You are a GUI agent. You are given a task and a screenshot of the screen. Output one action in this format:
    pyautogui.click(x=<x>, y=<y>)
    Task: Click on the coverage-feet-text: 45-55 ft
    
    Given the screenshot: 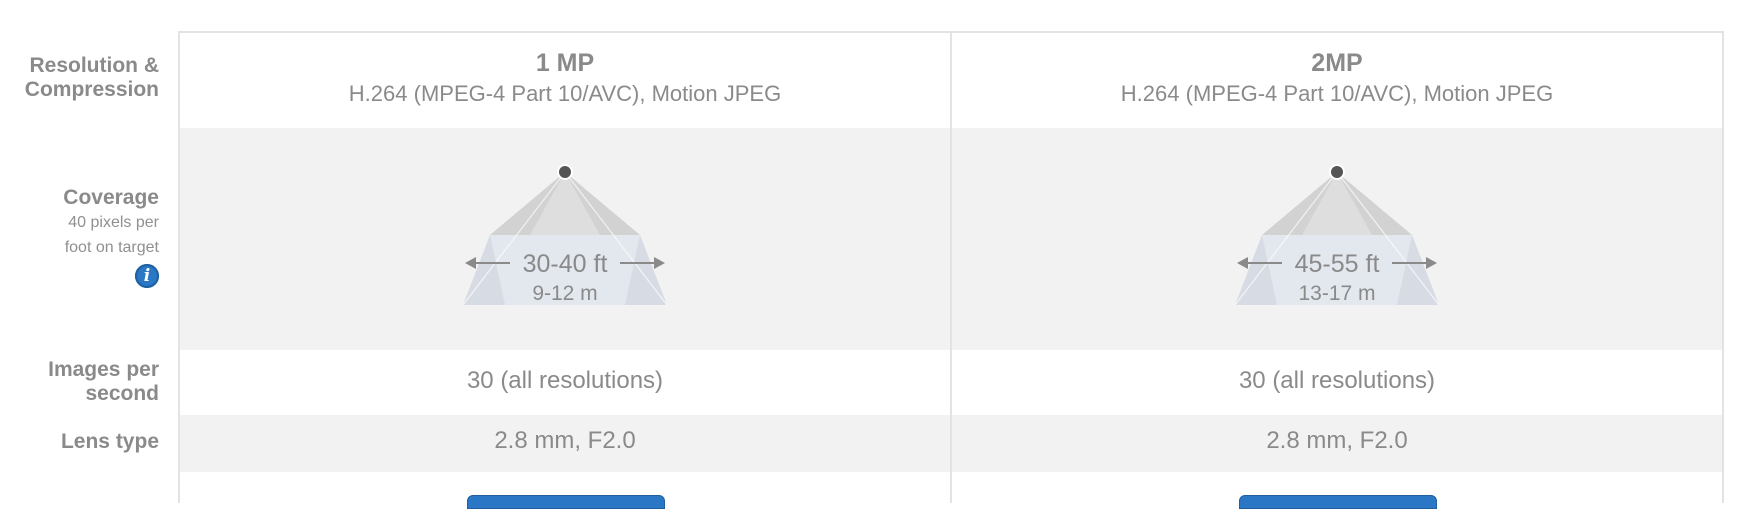 What is the action you would take?
    pyautogui.click(x=1337, y=264)
    